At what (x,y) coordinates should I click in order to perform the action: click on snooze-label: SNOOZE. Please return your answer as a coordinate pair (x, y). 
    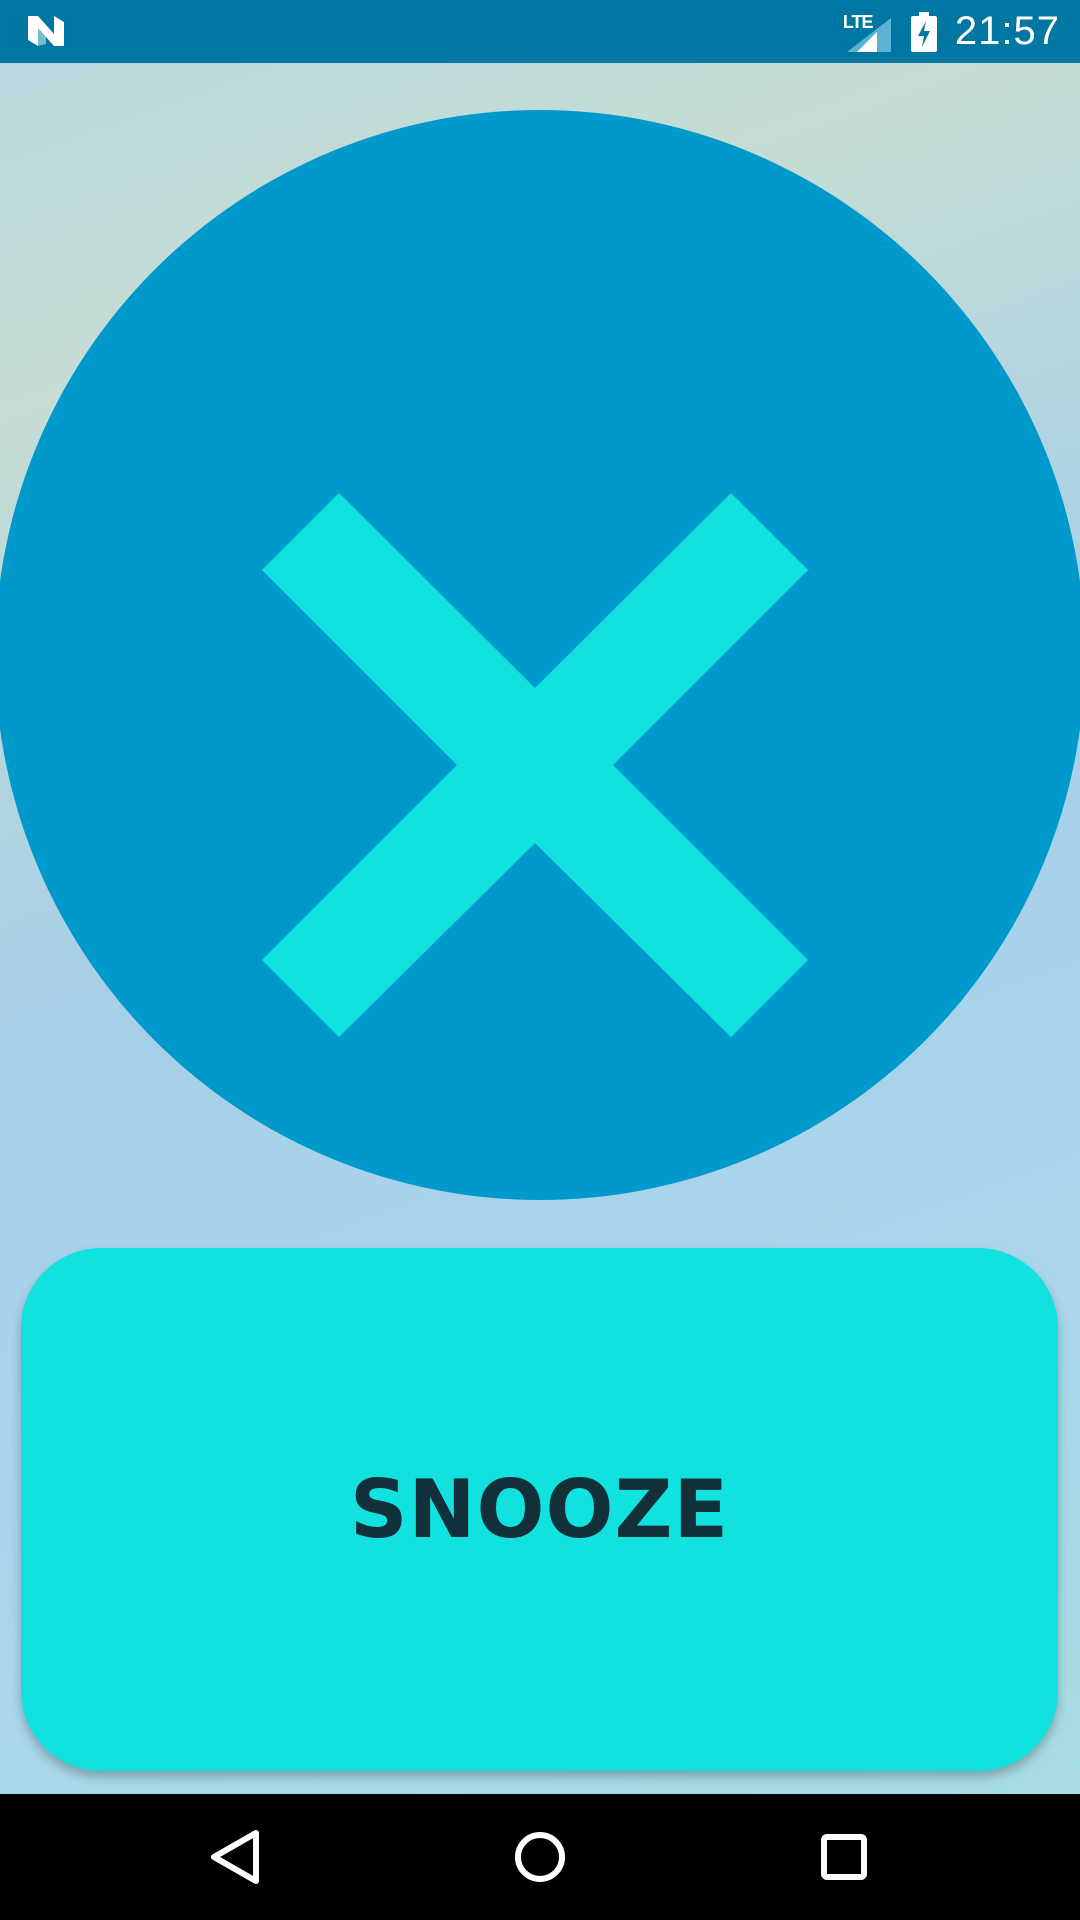
    Looking at the image, I should click on (539, 1509).